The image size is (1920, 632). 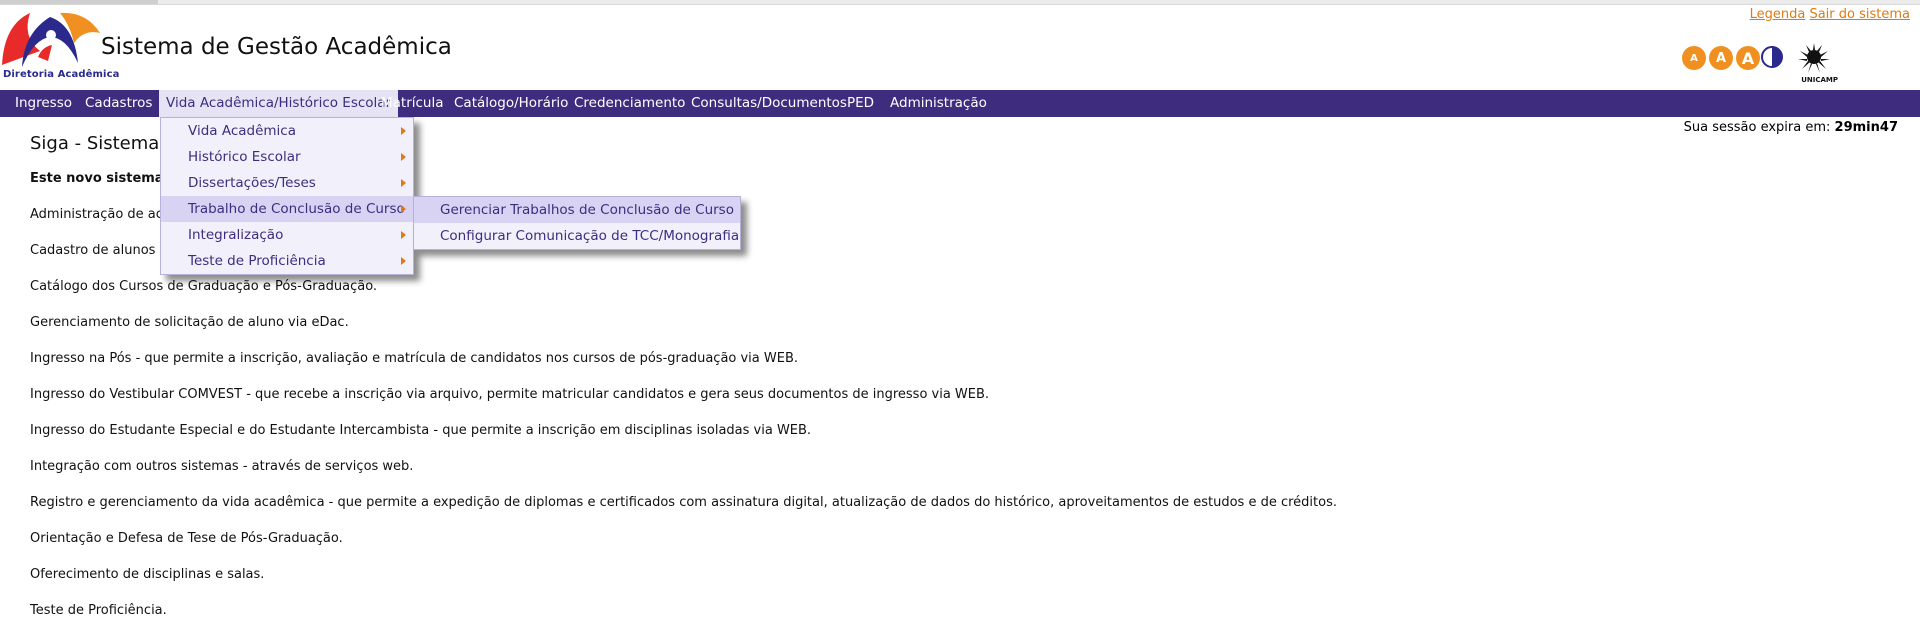 What do you see at coordinates (95, 143) in the screenshot?
I see `page-title: Siga - Sistema` at bounding box center [95, 143].